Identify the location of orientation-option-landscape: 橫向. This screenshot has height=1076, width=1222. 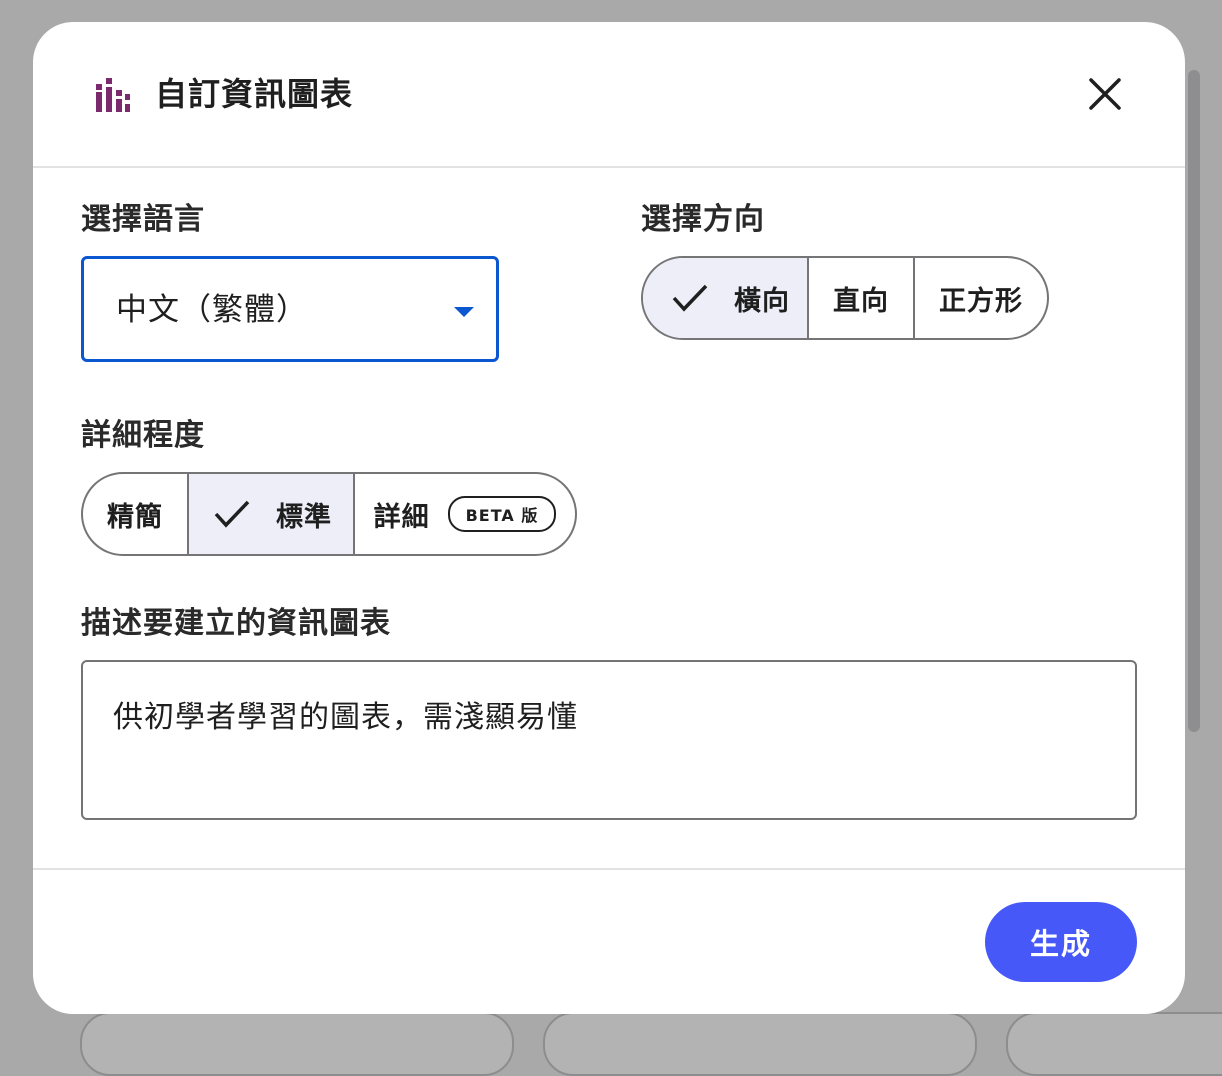
(726, 298).